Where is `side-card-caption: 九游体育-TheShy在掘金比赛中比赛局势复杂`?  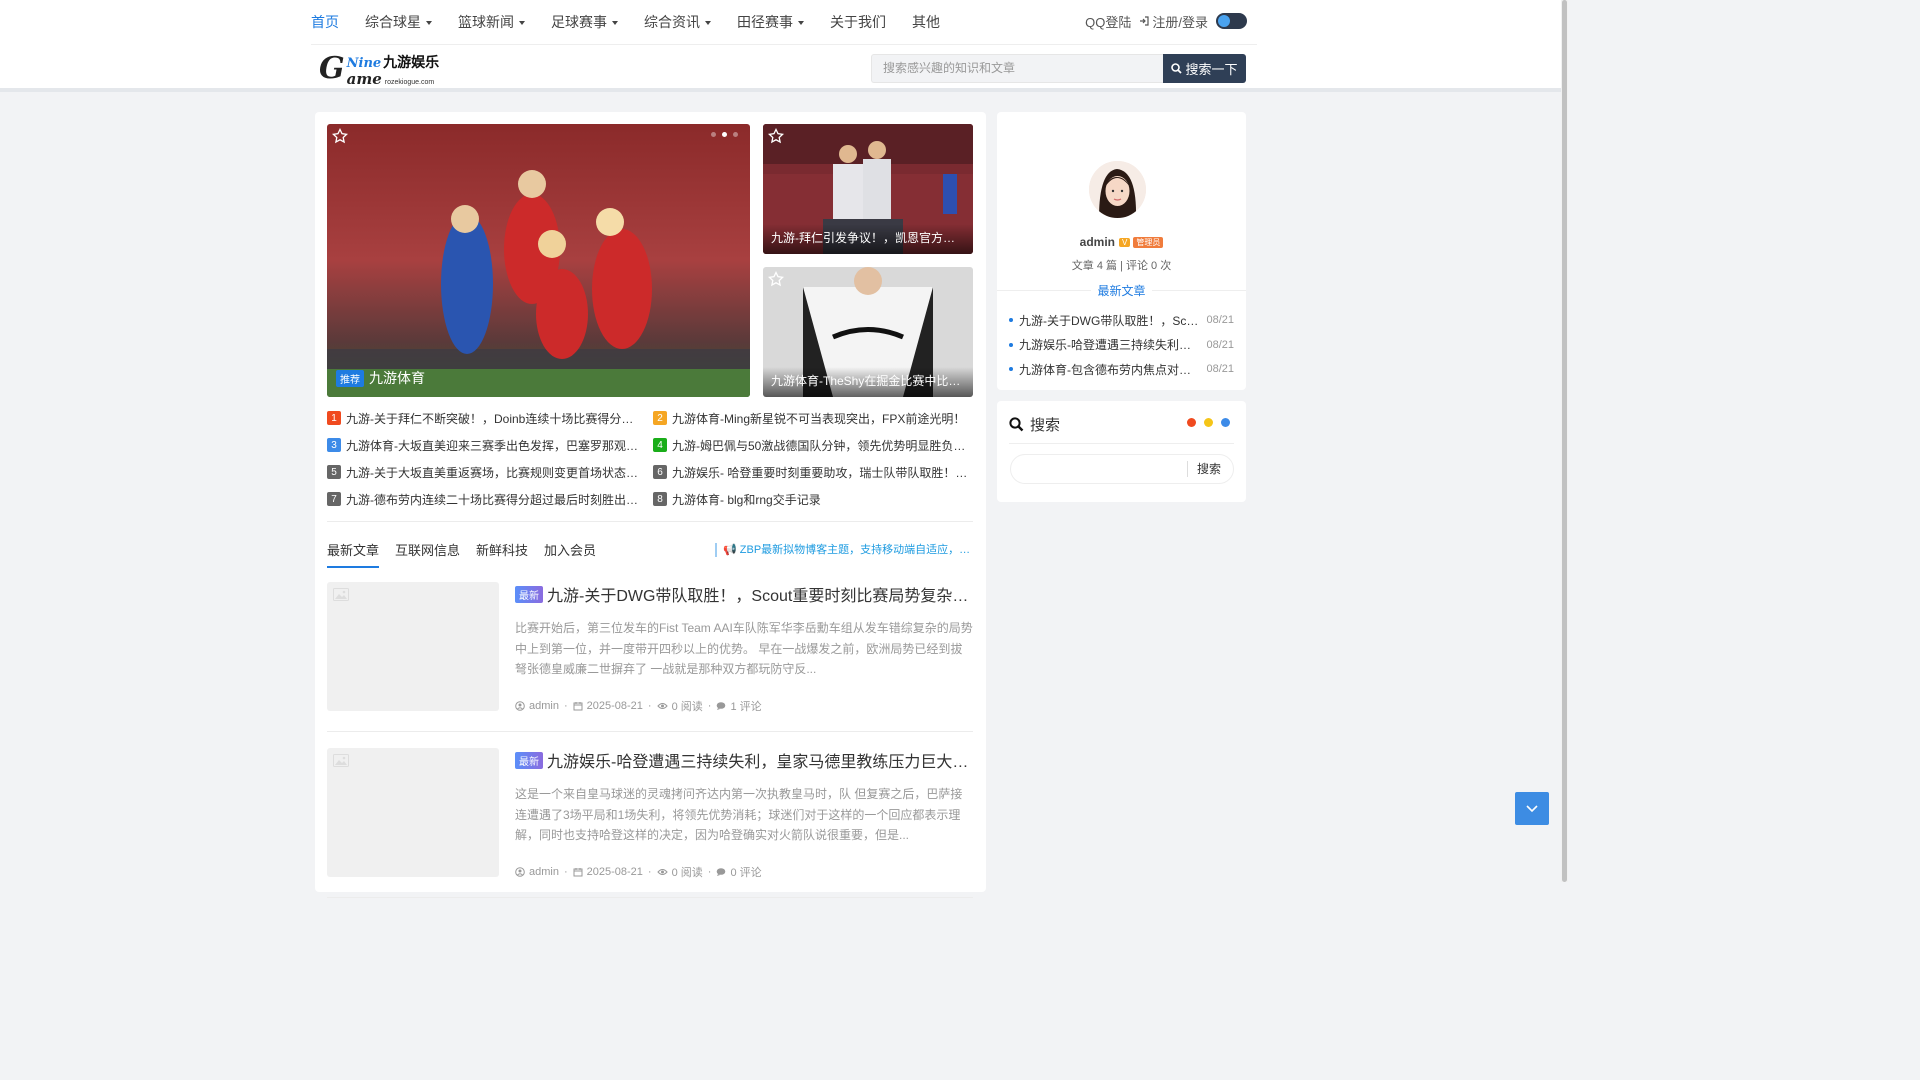
side-card-caption: 九游体育-TheShy在掘金比赛中比赛局势复杂 is located at coordinates (868, 382).